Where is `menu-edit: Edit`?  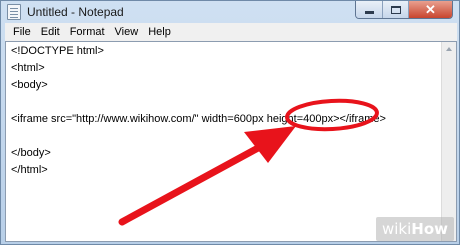
menu-edit: Edit is located at coordinates (50, 32).